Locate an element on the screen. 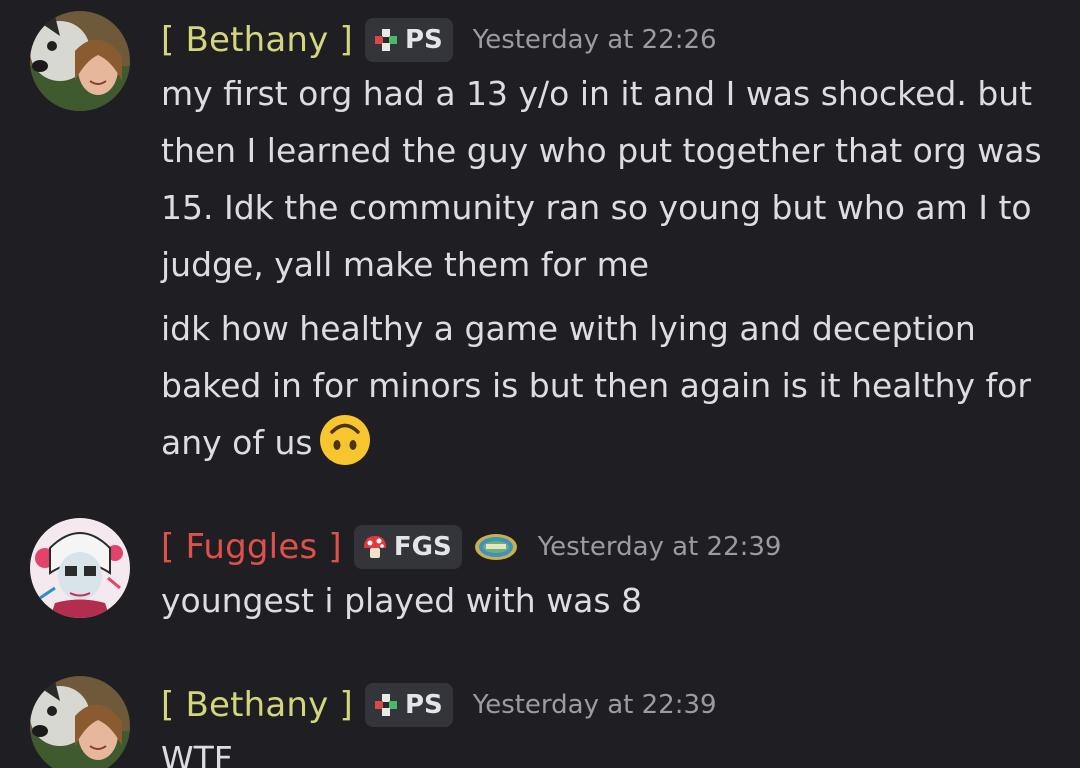 Image resolution: width=1080 pixels, height=768 pixels. message-header: [ Bethany ] PS Yesterday at 22:39 is located at coordinates (439, 705).